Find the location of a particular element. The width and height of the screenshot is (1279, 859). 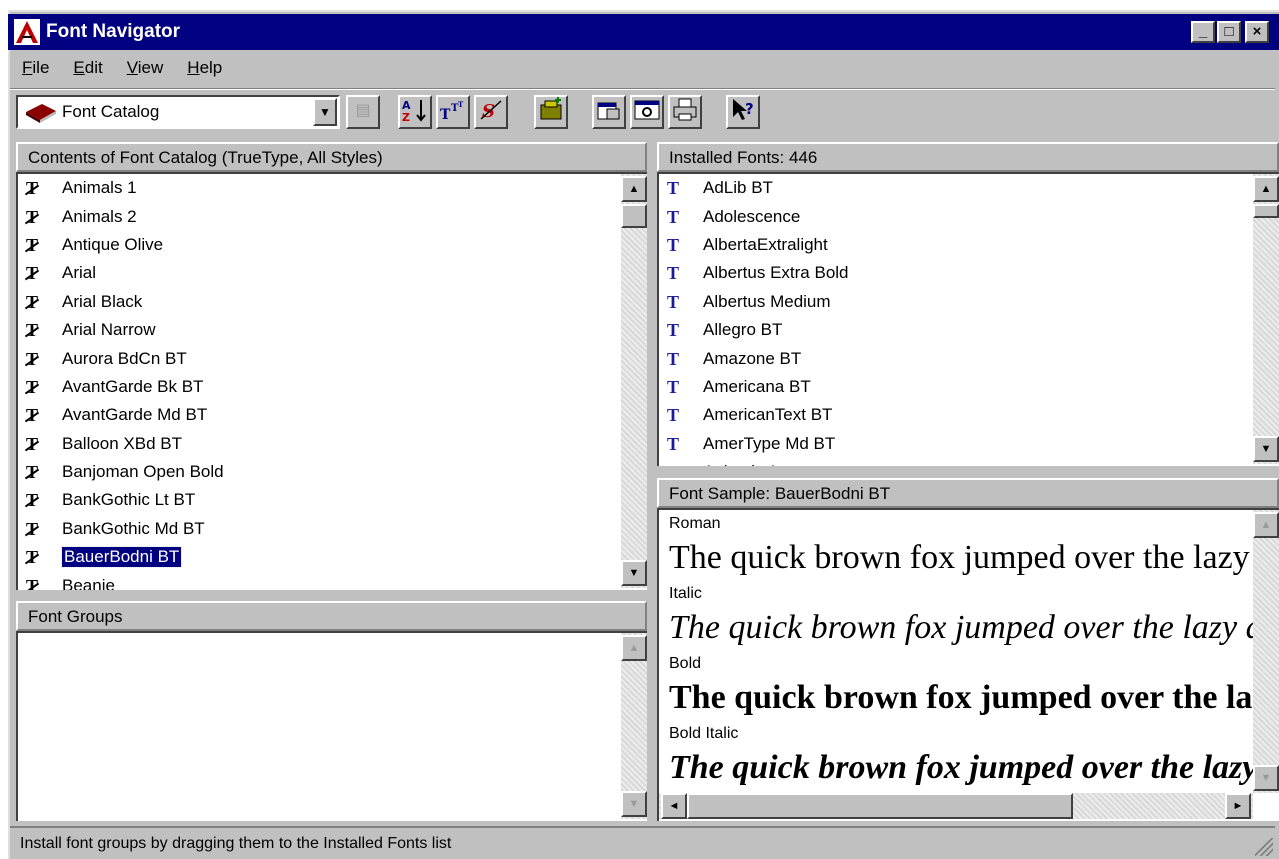

help-pointer-icon: ? is located at coordinates (743, 112).